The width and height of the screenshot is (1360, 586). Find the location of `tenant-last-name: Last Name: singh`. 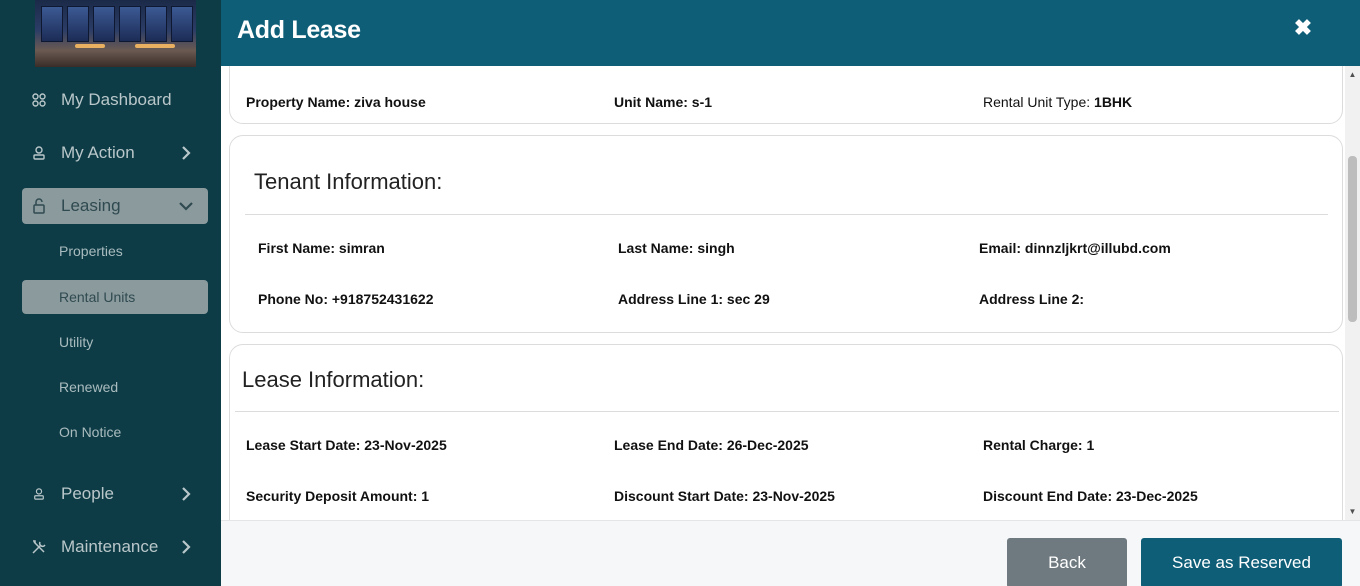

tenant-last-name: Last Name: singh is located at coordinates (676, 248).